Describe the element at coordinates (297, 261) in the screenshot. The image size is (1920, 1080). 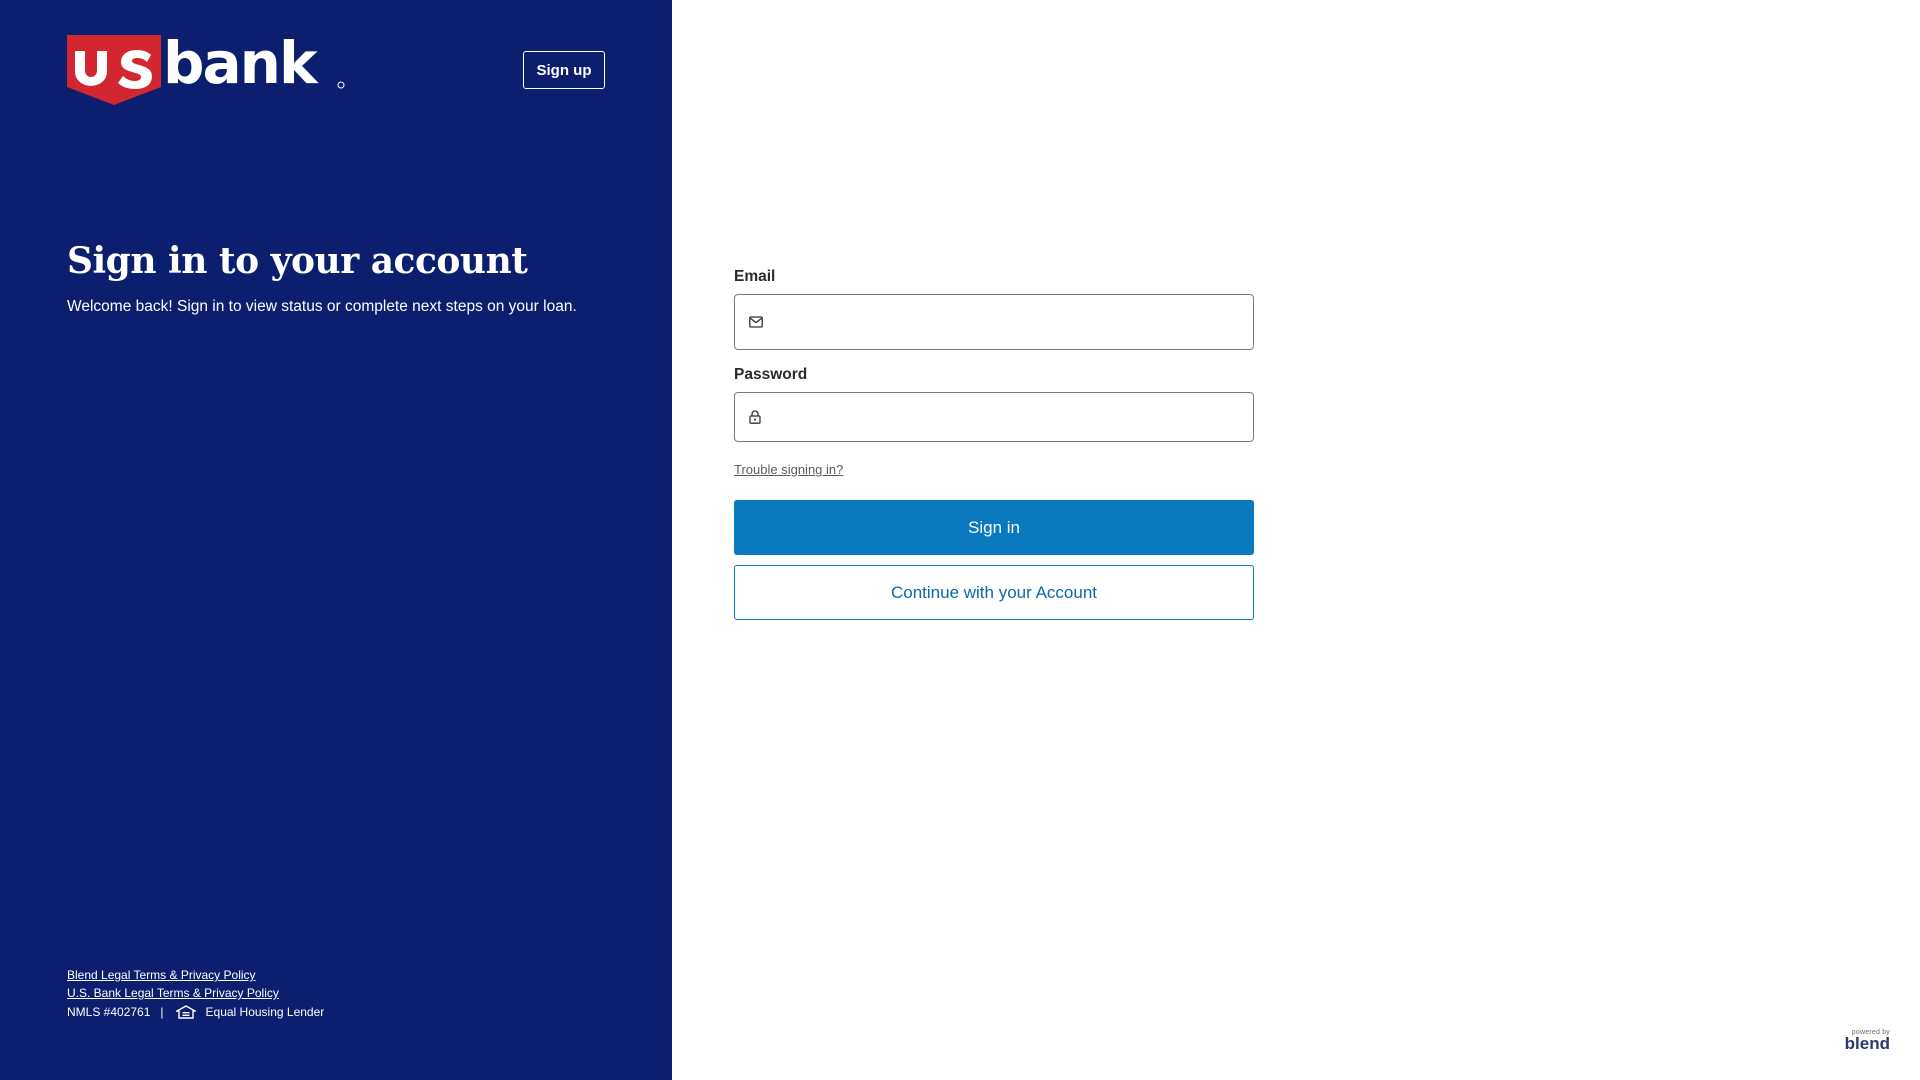
I see `page-title: Sign in to your account` at that location.